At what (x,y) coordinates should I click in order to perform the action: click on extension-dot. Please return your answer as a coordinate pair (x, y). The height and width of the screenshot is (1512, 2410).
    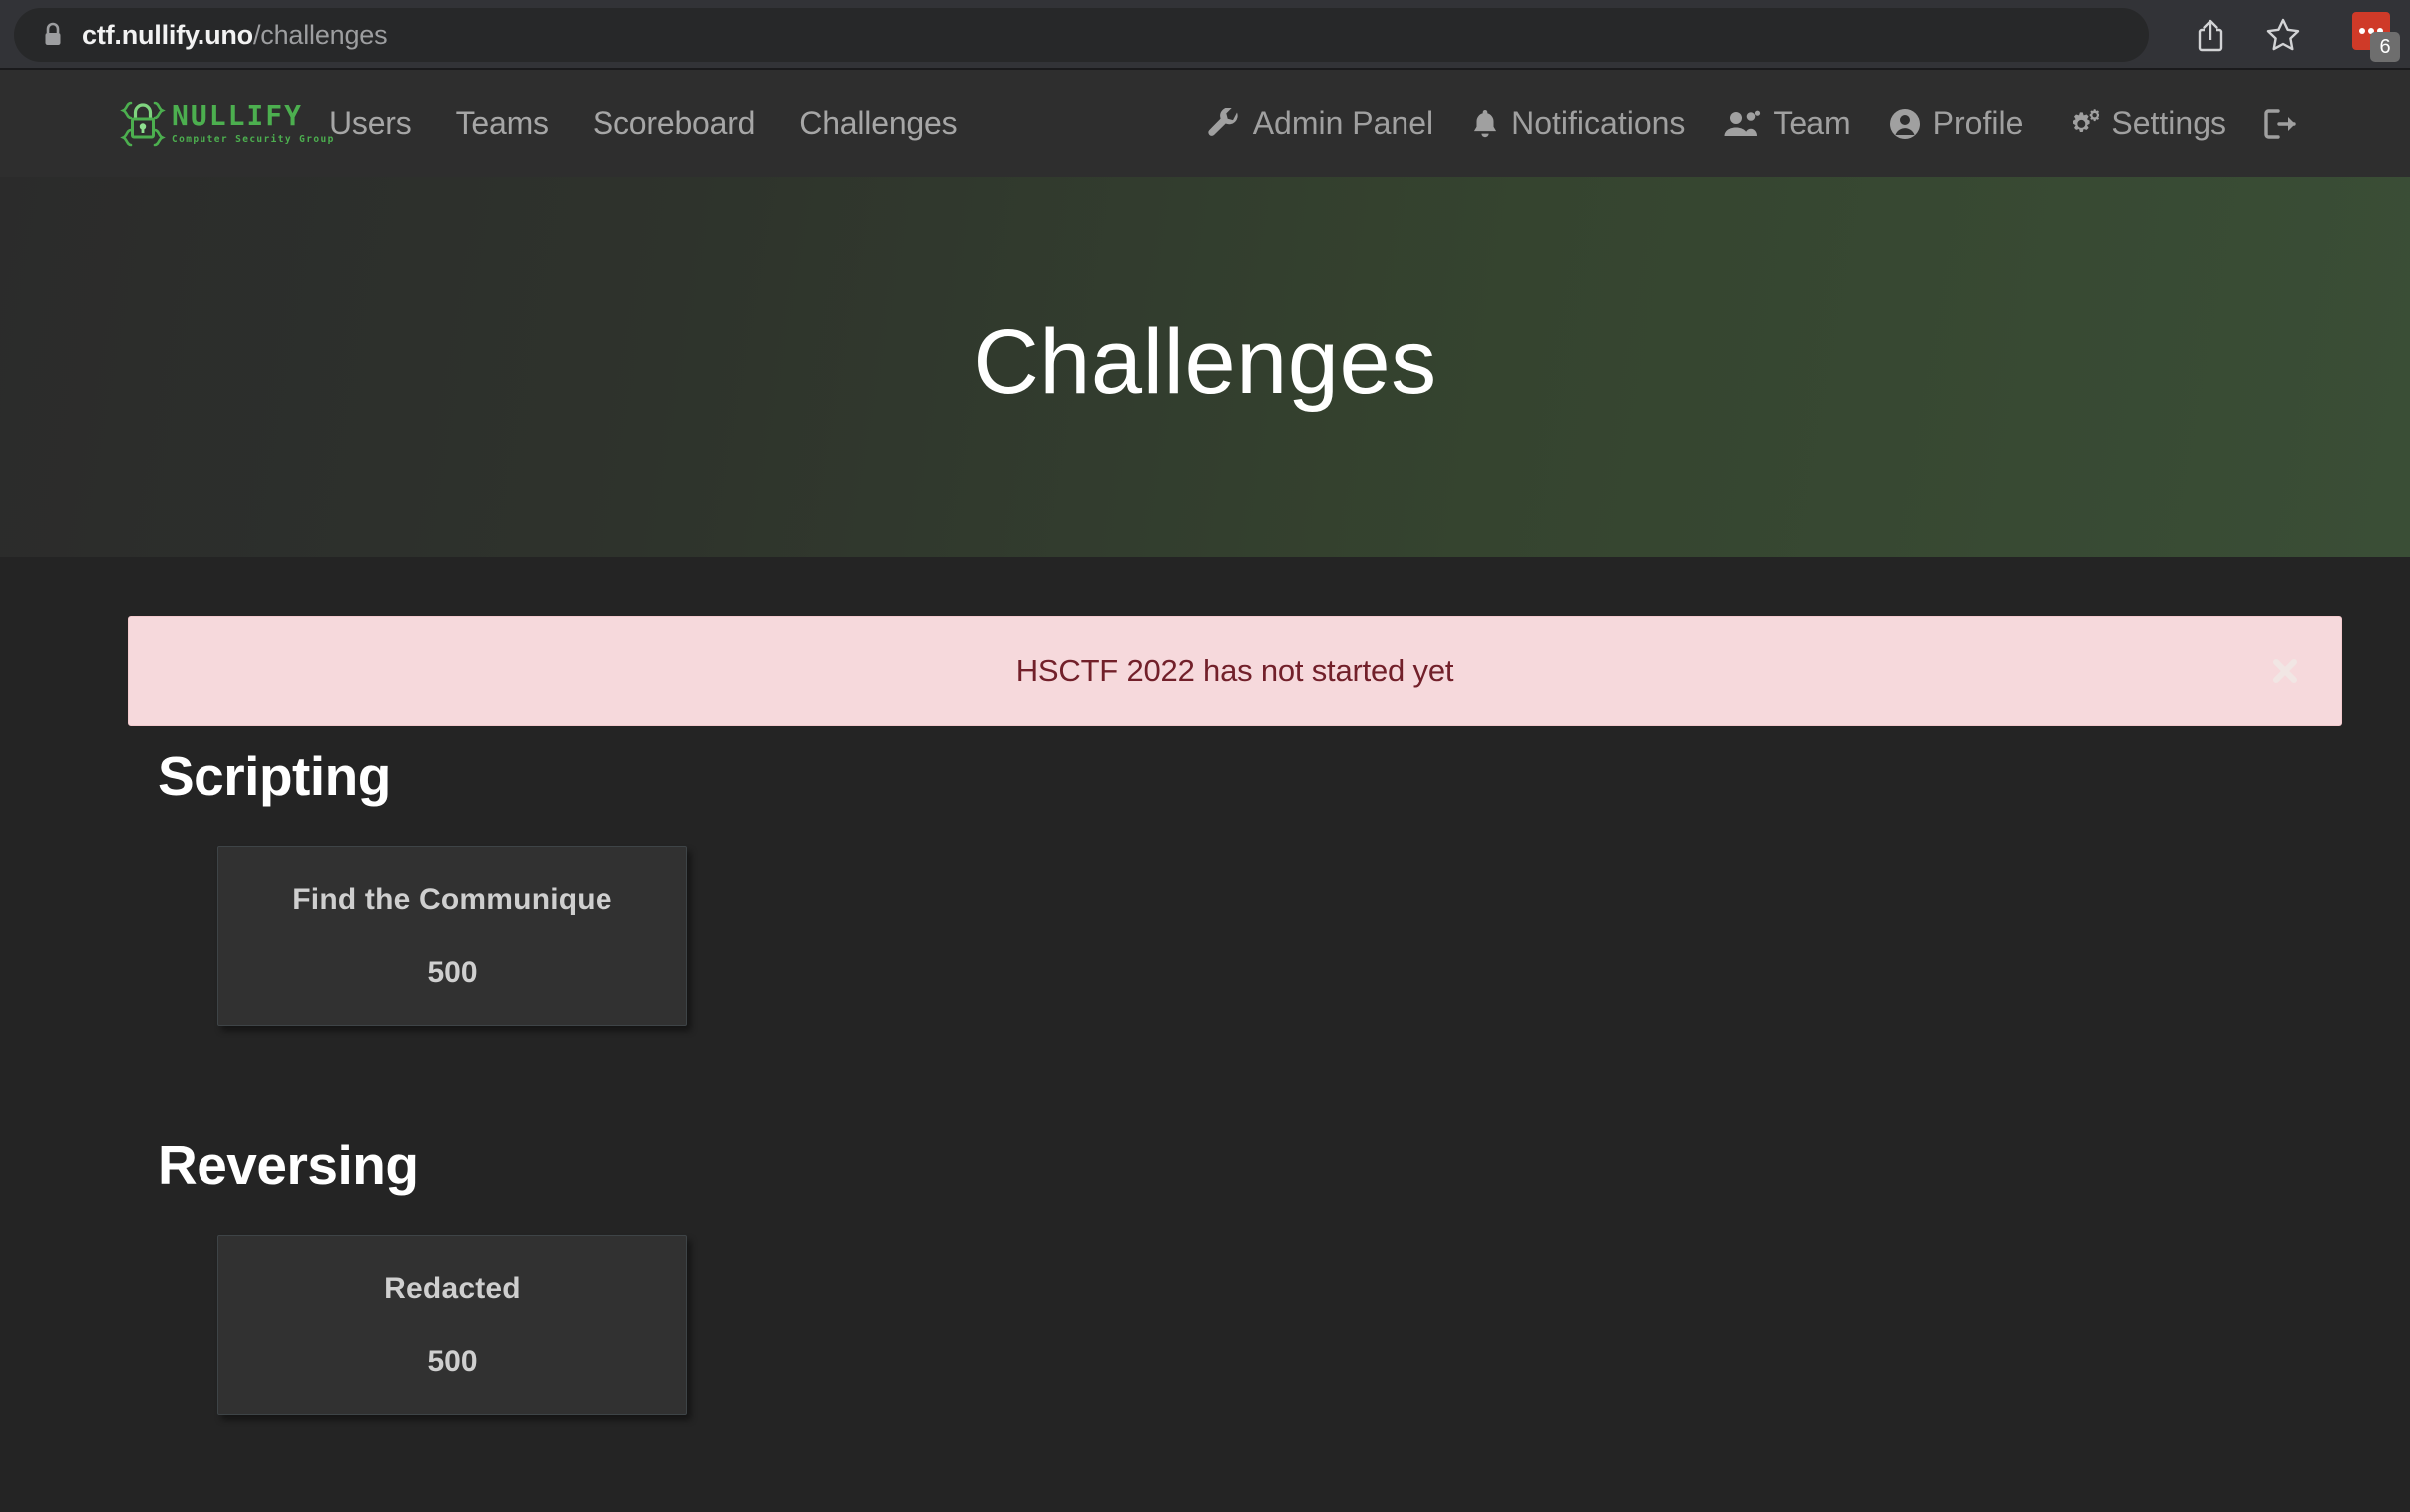
    Looking at the image, I should click on (2362, 31).